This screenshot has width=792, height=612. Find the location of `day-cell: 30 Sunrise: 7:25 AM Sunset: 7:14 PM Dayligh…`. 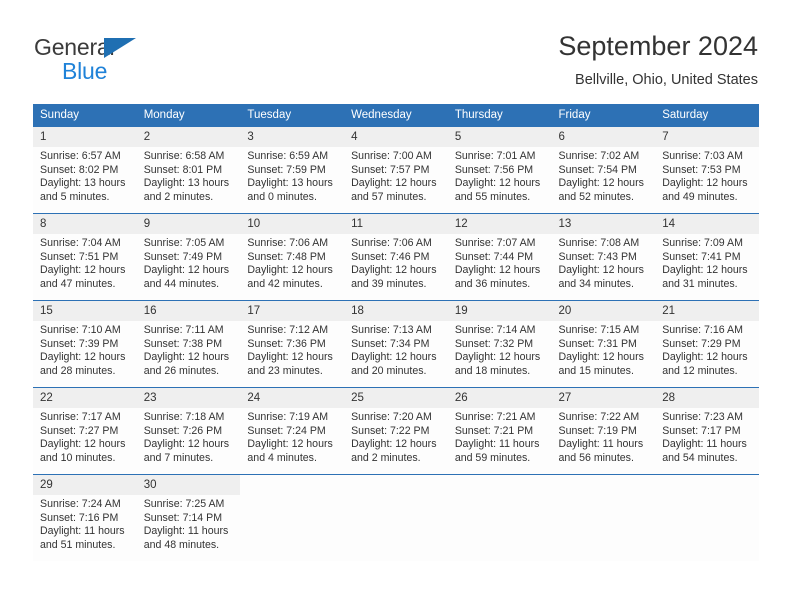

day-cell: 30 Sunrise: 7:25 AM Sunset: 7:14 PM Dayligh… is located at coordinates (188, 518).